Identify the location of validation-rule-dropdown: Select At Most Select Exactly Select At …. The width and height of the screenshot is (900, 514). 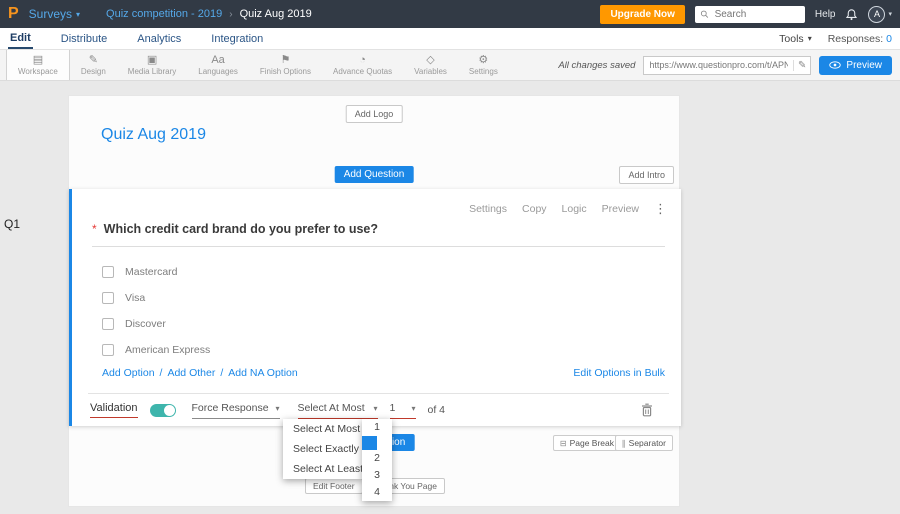
(323, 449).